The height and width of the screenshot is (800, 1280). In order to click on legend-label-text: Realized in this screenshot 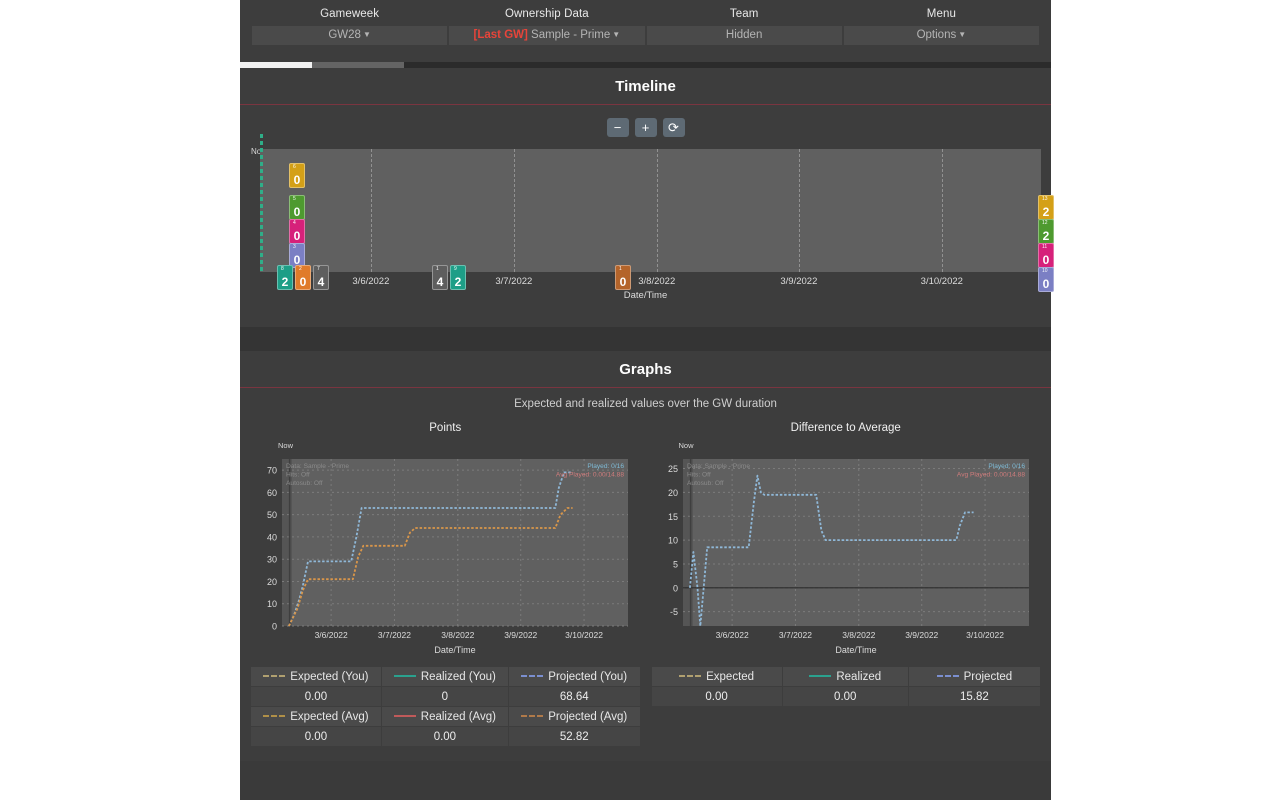, I will do `click(859, 676)`.